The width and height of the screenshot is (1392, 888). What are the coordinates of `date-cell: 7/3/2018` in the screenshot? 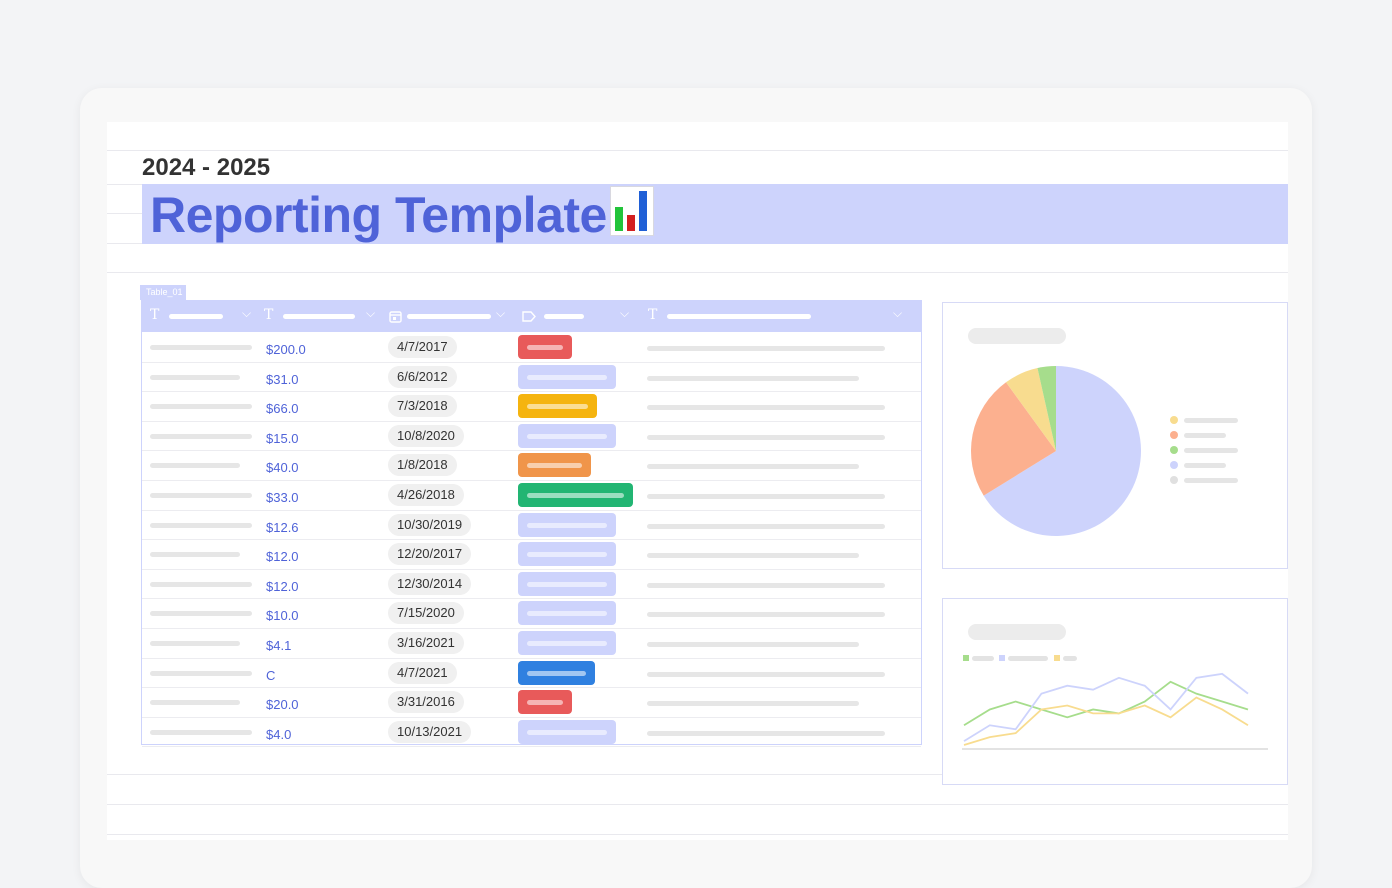 It's located at (422, 406).